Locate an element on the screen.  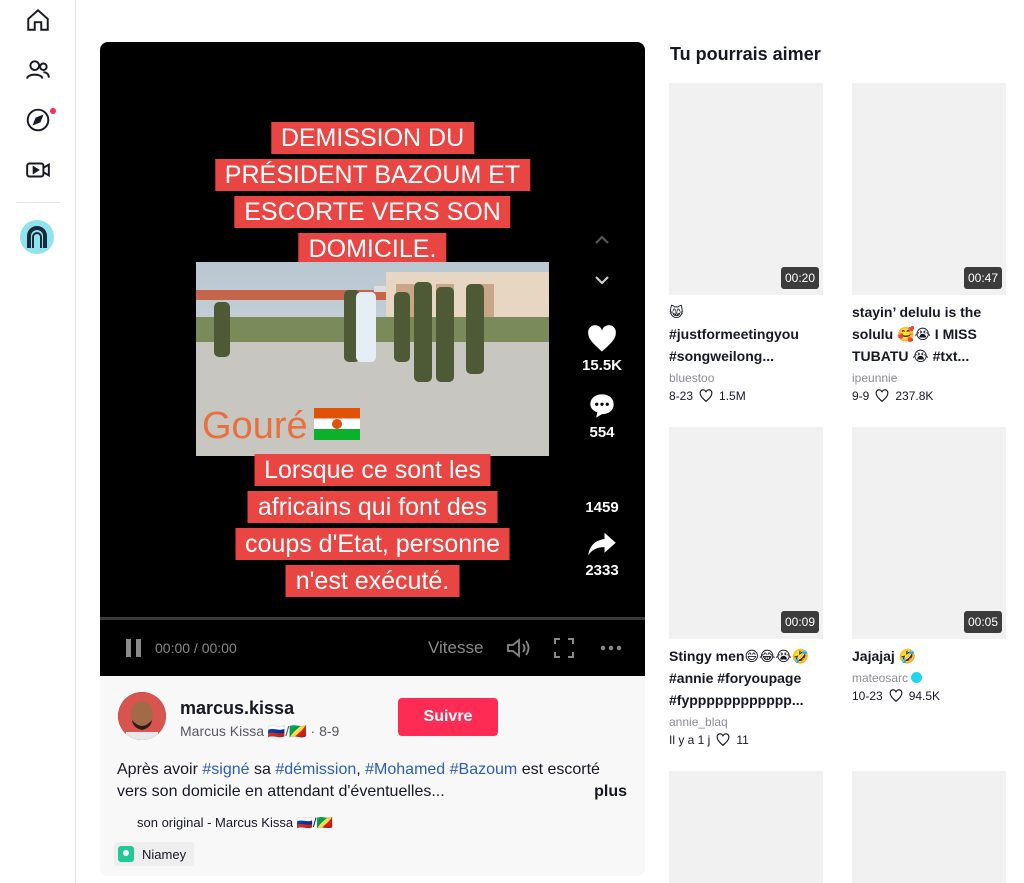
pause-icon is located at coordinates (134, 648).